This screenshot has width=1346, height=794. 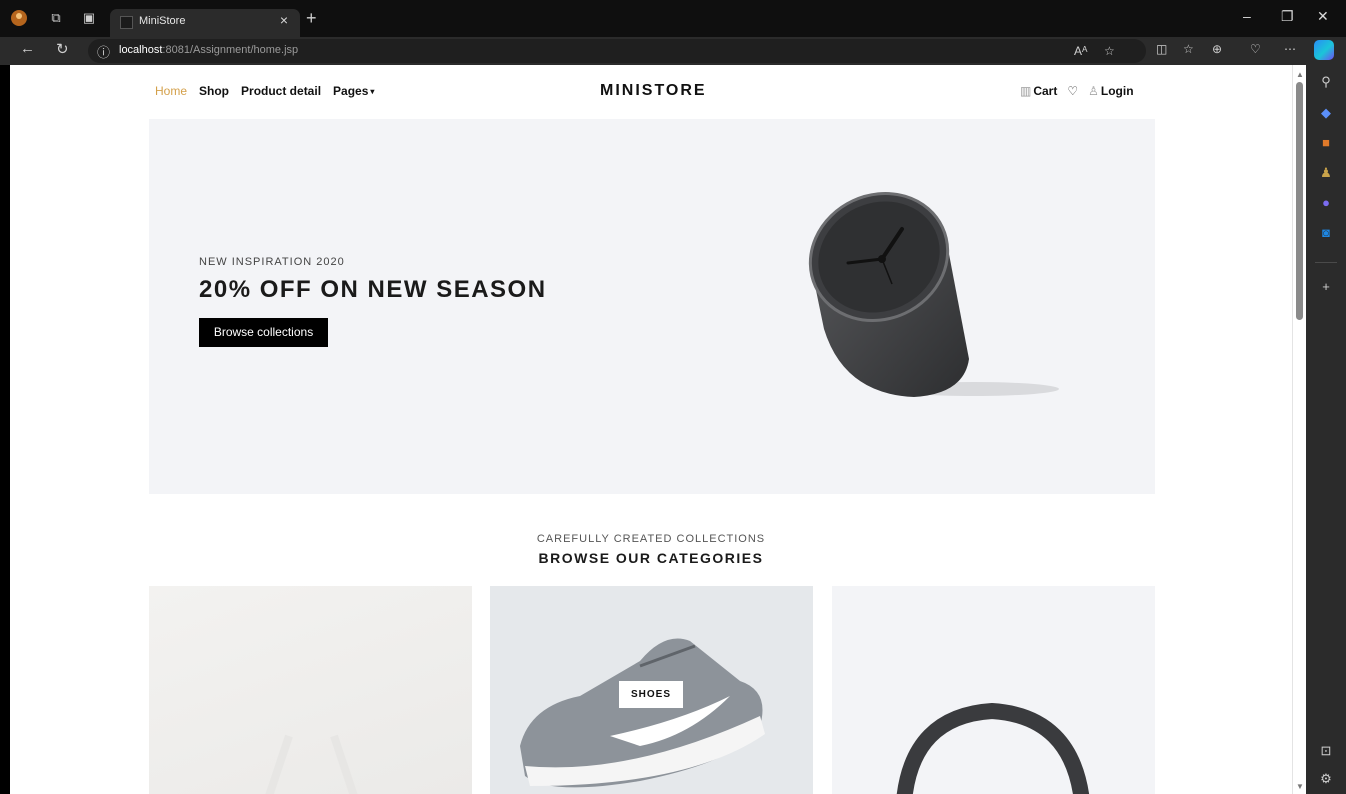 I want to click on sidebar-divider, so click(x=1326, y=262).